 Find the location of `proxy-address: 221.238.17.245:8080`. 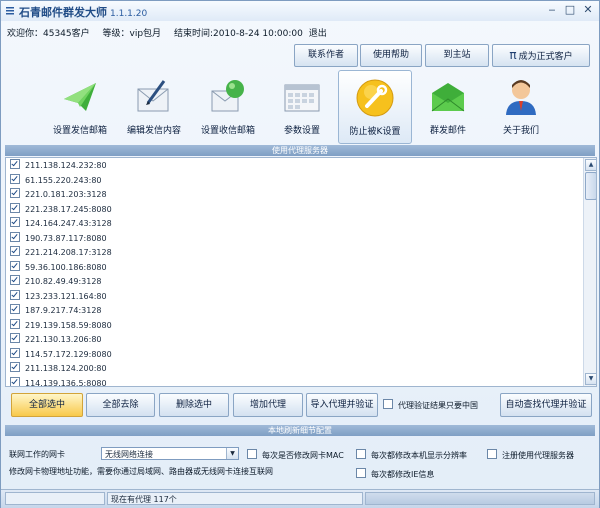

proxy-address: 221.238.17.245:8080 is located at coordinates (68, 209).